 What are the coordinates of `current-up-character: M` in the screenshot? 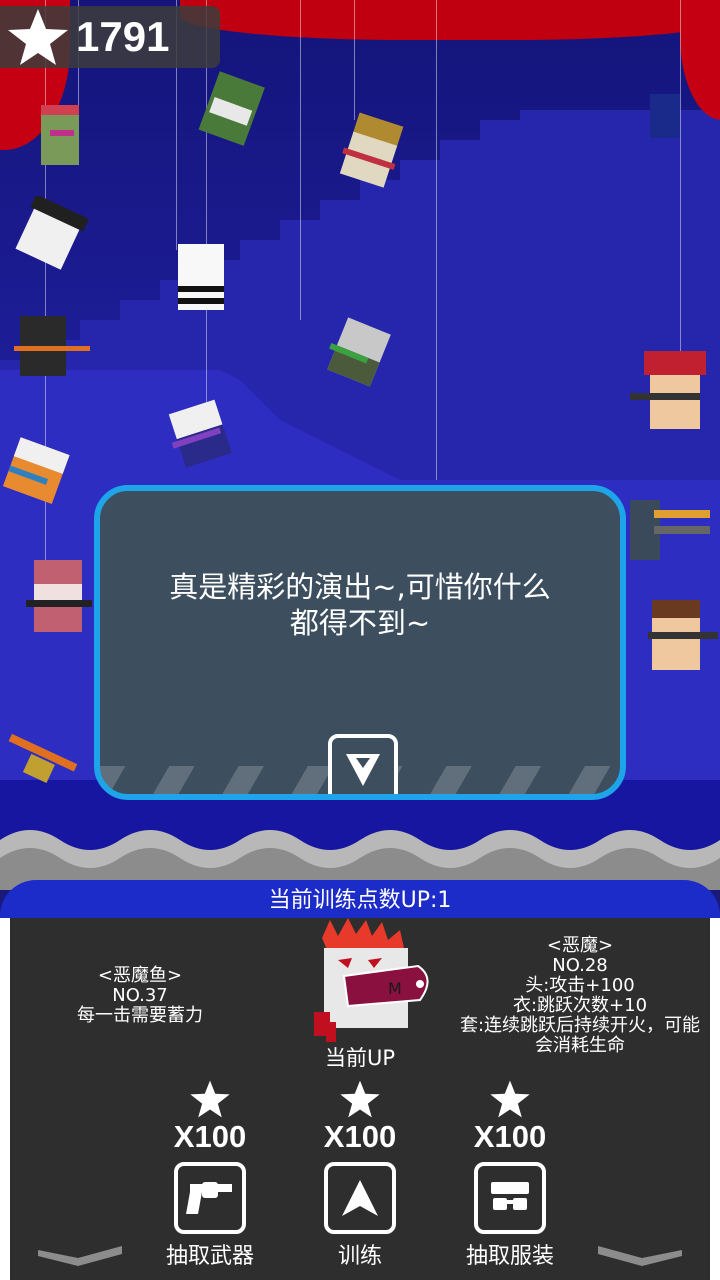 It's located at (371, 980).